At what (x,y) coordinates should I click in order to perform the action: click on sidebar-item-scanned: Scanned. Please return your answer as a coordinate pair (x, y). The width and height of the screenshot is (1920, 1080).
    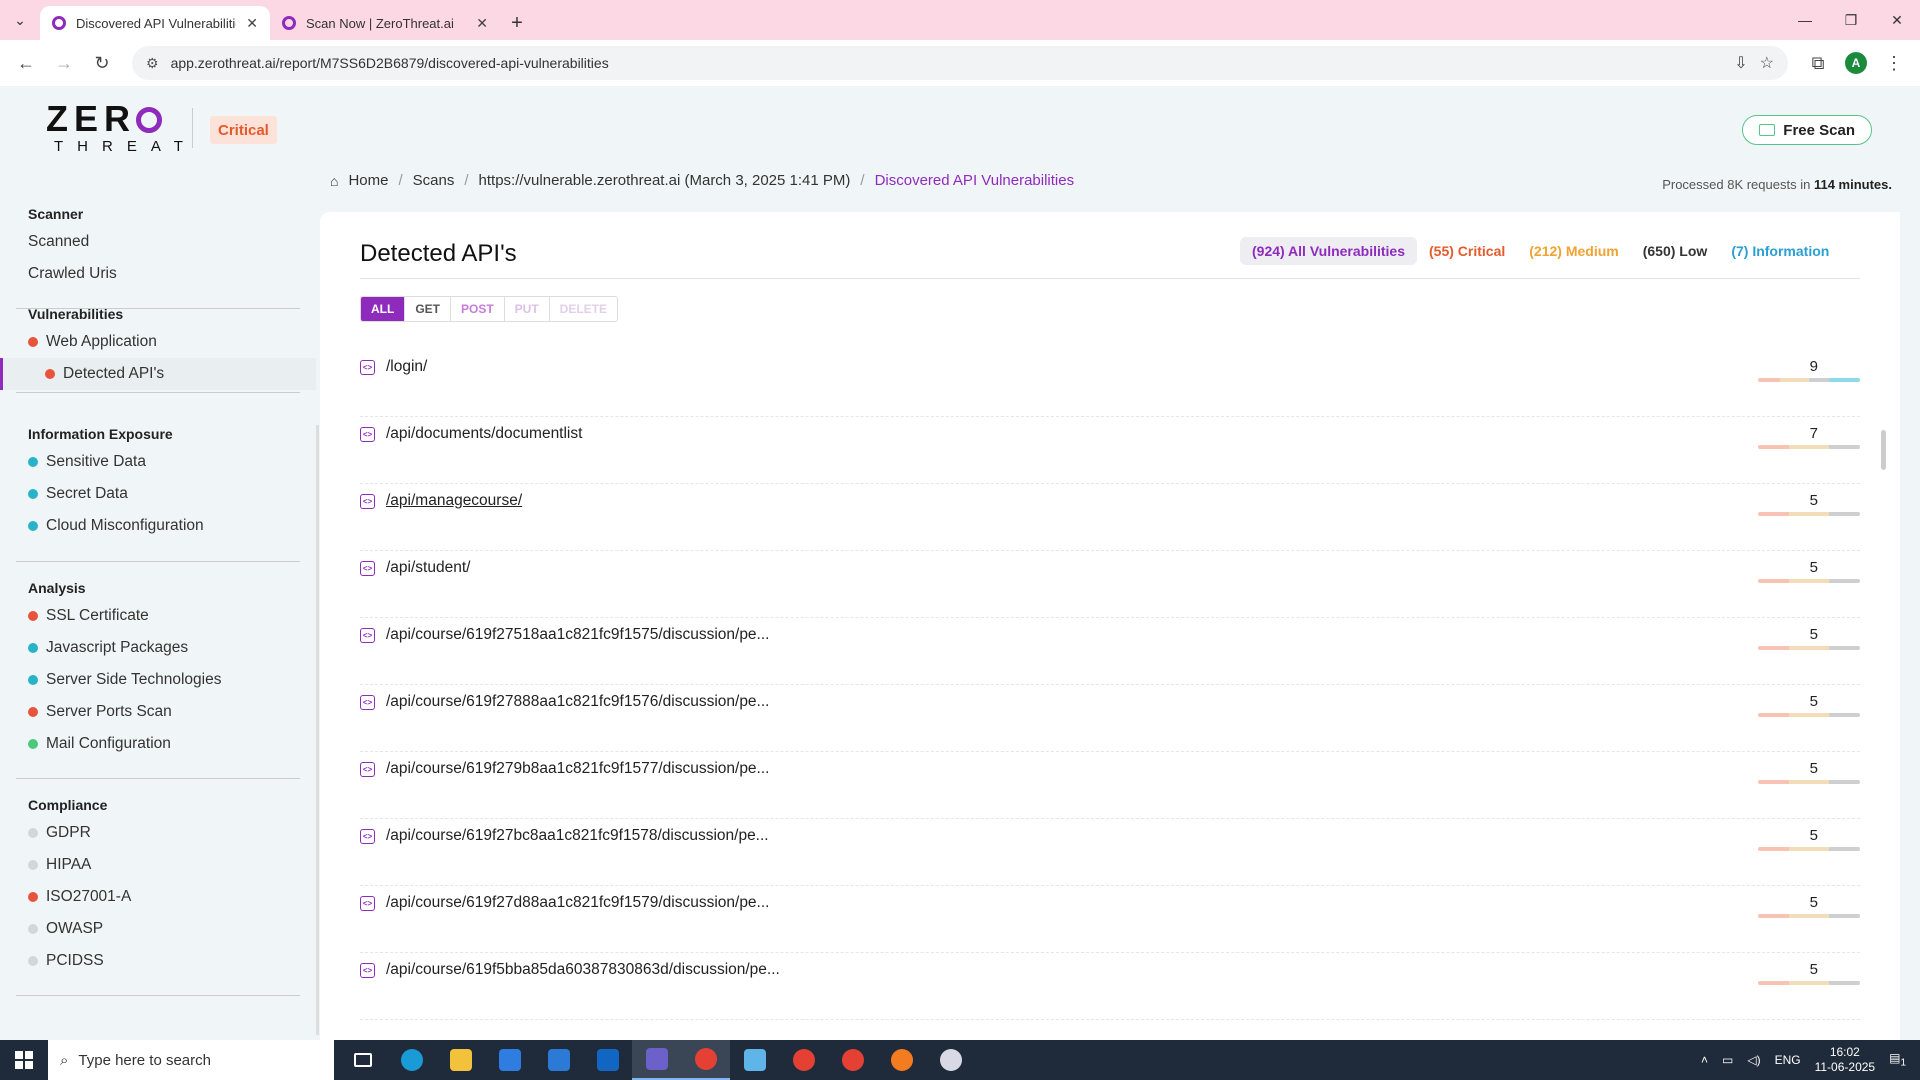
    Looking at the image, I should click on (158, 242).